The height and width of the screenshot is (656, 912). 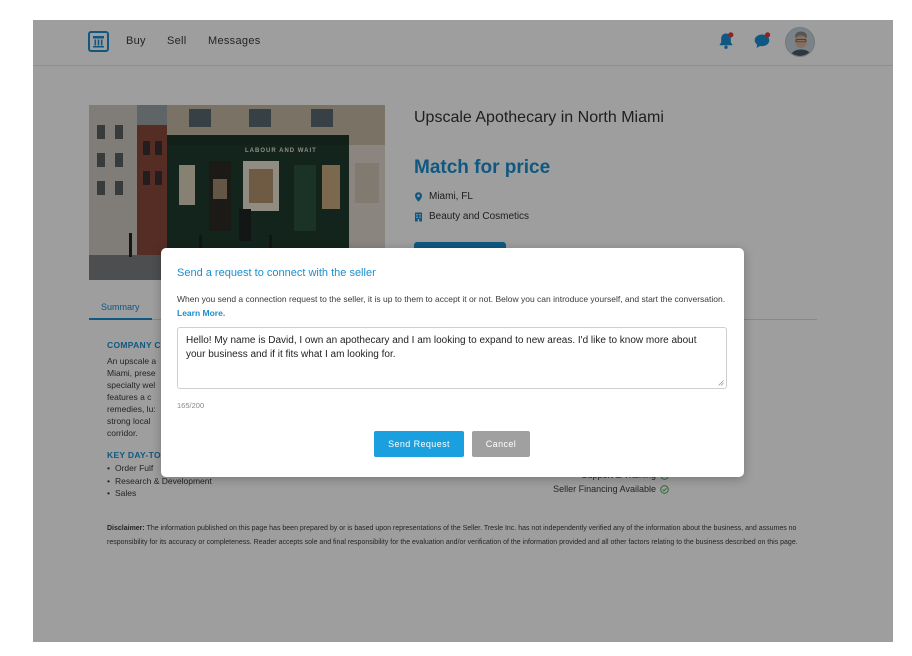 What do you see at coordinates (201, 313) in the screenshot?
I see `learn-more-link: Learn More.` at bounding box center [201, 313].